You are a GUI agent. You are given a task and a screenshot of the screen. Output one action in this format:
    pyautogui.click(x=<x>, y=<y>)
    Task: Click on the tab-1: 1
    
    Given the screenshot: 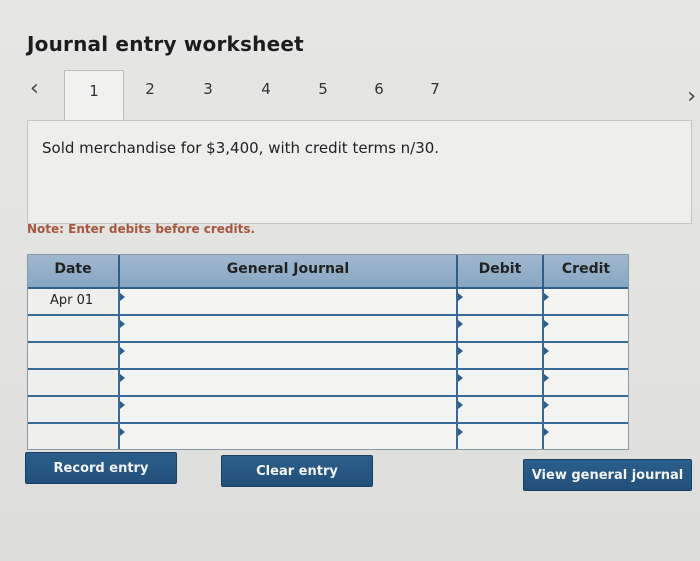 What is the action you would take?
    pyautogui.click(x=94, y=95)
    